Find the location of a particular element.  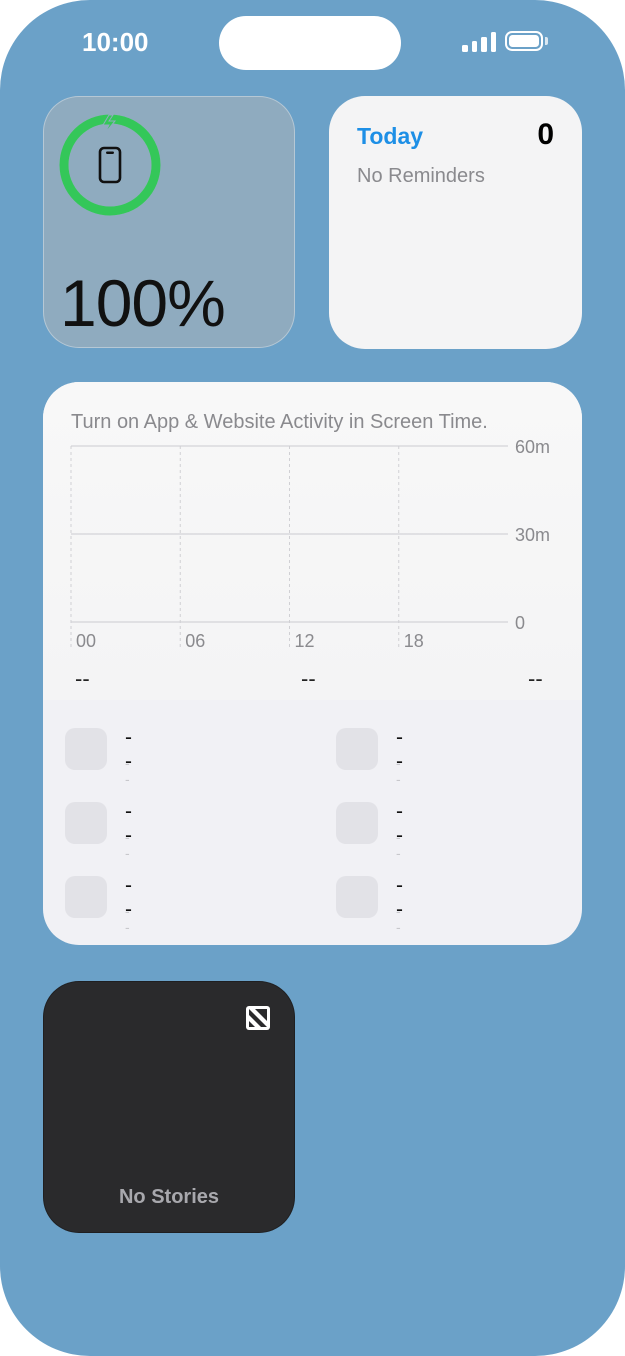

battery-percentage: 100% is located at coordinates (143, 303).